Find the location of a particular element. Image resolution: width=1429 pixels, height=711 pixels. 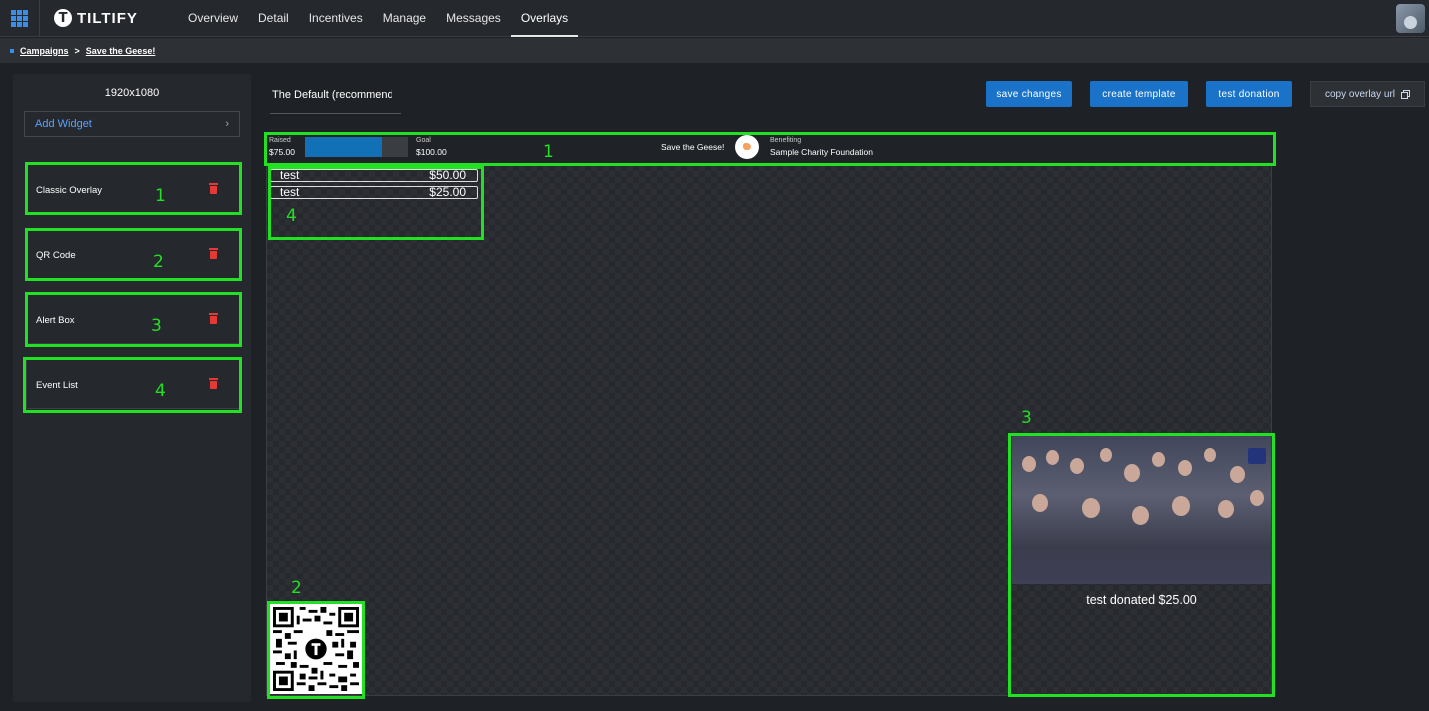

alert-image is located at coordinates (1141, 510).